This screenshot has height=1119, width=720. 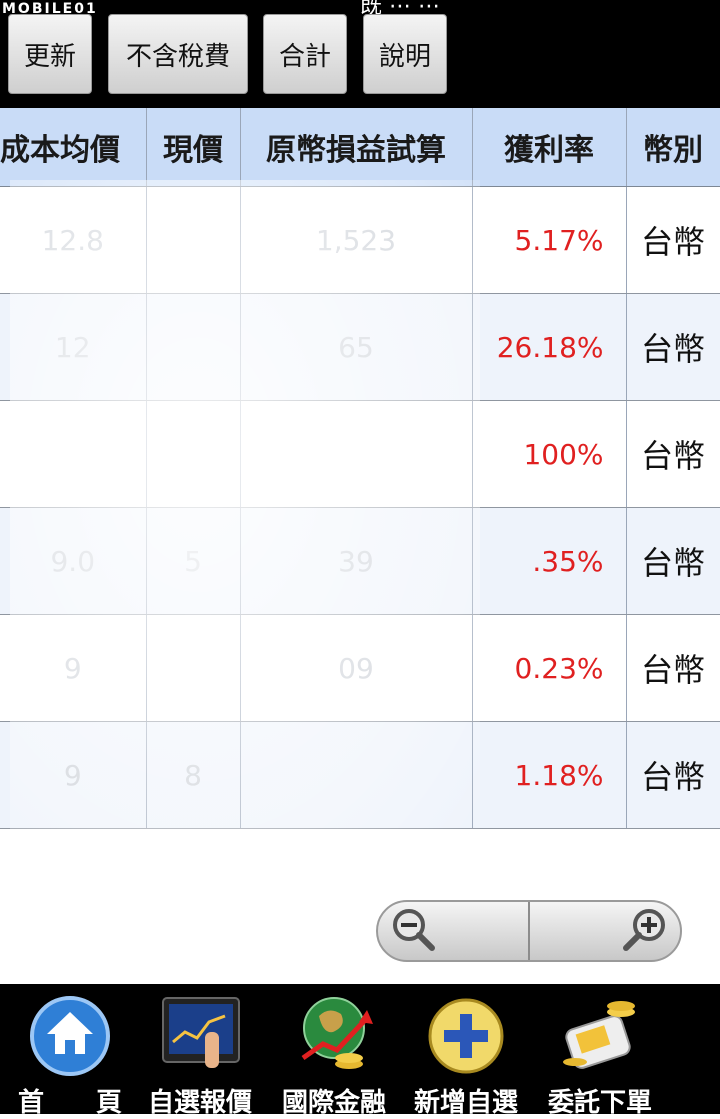 What do you see at coordinates (600, 1034) in the screenshot?
I see `order-device-coins-icon` at bounding box center [600, 1034].